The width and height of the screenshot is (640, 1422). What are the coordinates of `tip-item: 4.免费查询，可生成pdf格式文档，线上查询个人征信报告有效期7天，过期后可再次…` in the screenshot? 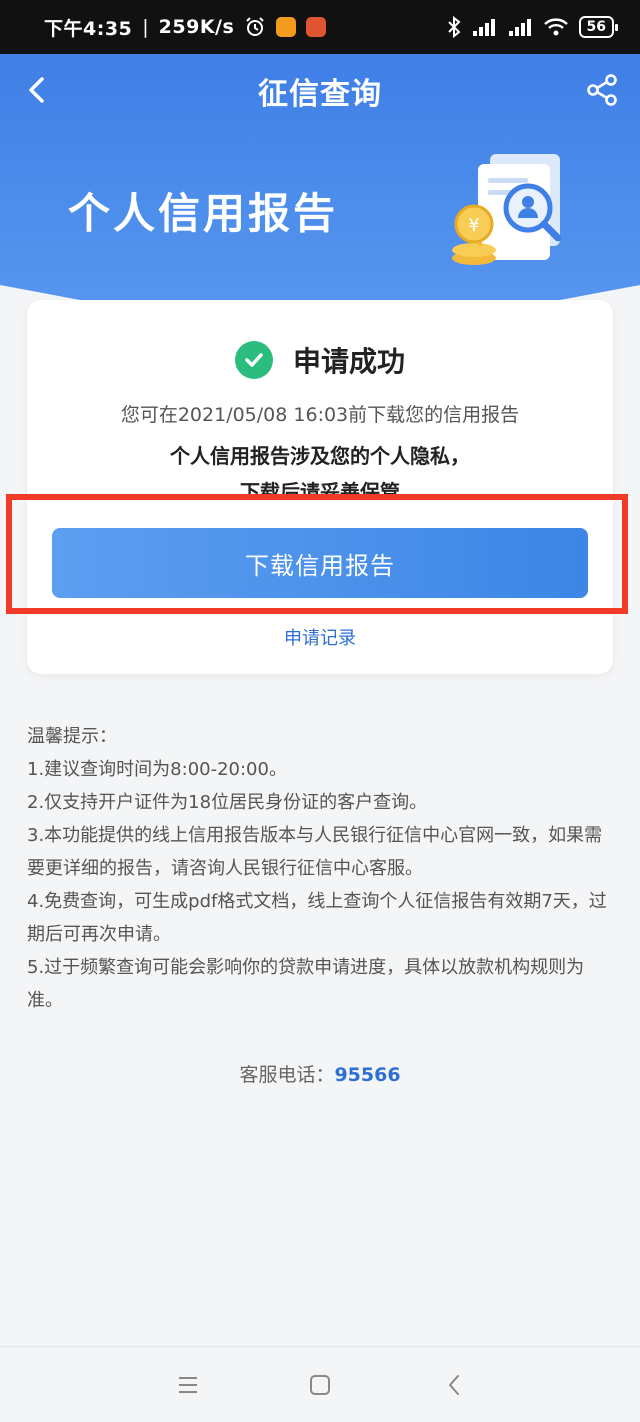 It's located at (317, 918).